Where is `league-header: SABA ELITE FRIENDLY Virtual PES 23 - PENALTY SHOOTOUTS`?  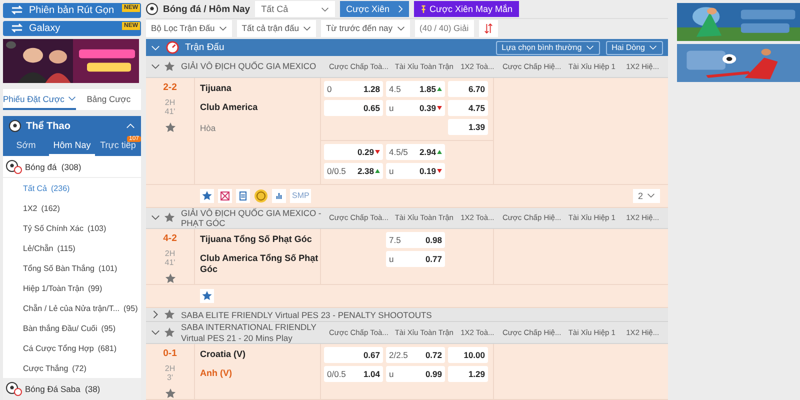
league-header: SABA ELITE FRIENDLY Virtual PES 23 - PENALTY SHOOTOUTS is located at coordinates (407, 315).